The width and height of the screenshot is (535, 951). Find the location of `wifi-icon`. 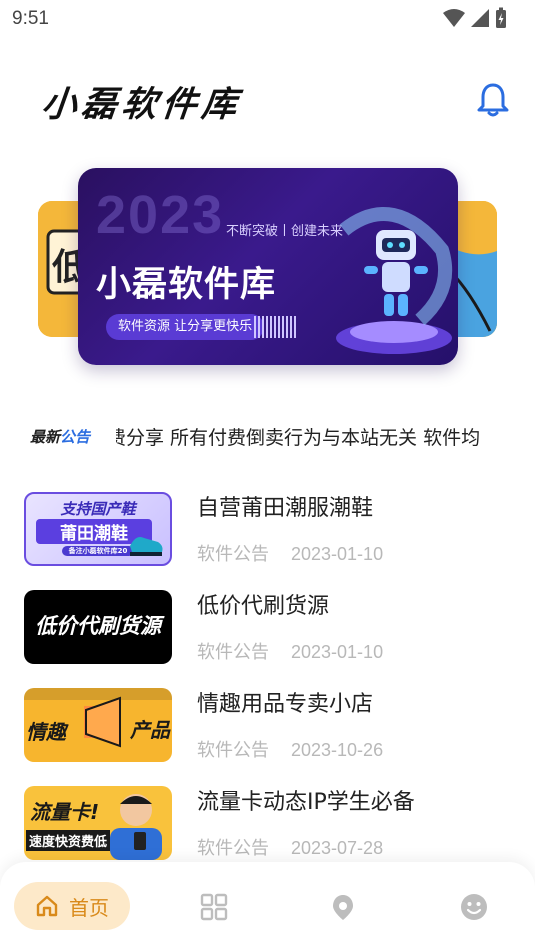

wifi-icon is located at coordinates (454, 18).